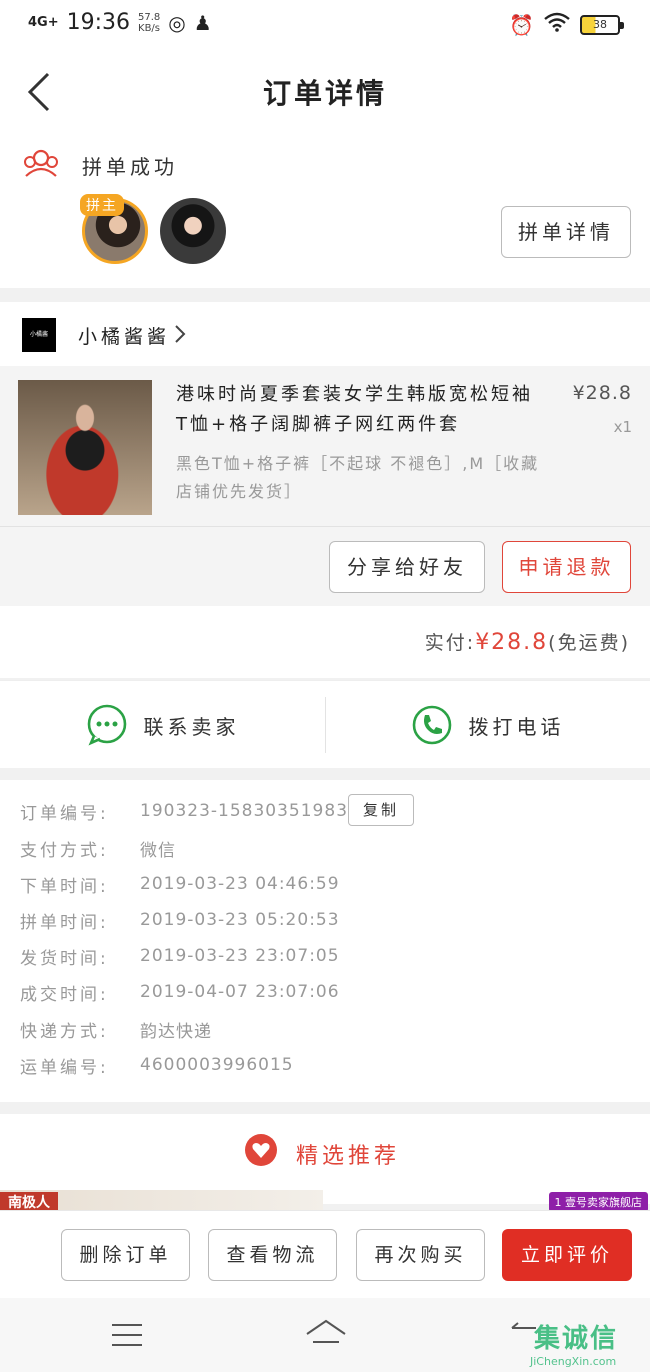  Describe the element at coordinates (158, 850) in the screenshot. I see `info-value: 微信` at that location.